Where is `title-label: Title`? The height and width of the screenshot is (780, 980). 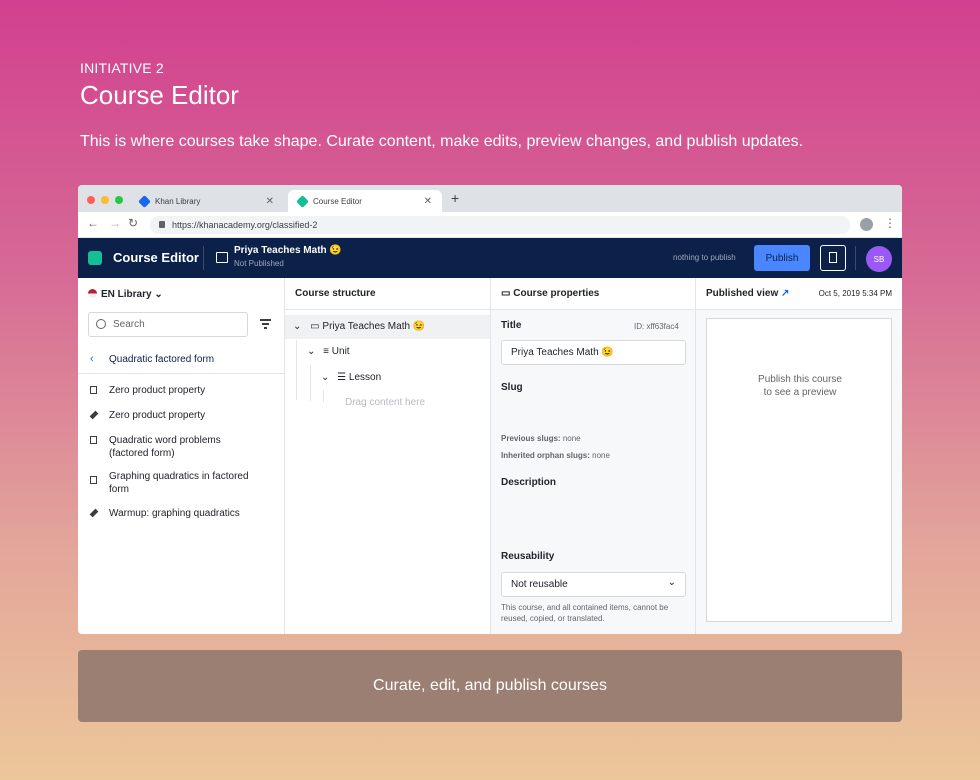 title-label: Title is located at coordinates (511, 325).